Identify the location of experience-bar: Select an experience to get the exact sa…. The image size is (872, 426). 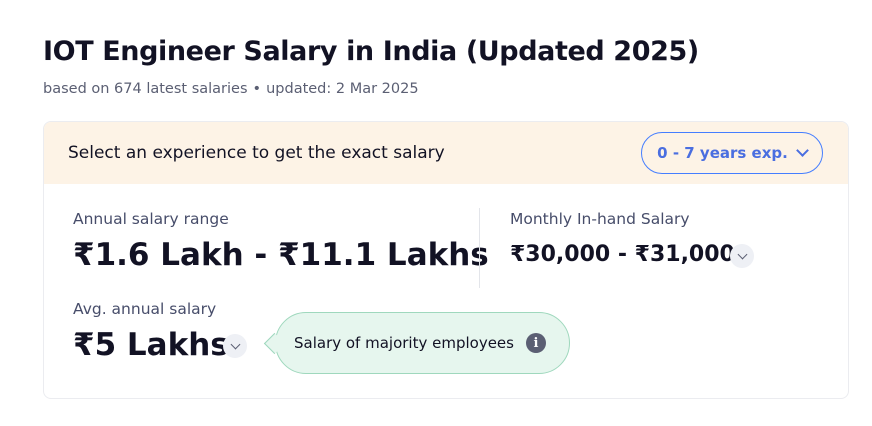
(446, 153).